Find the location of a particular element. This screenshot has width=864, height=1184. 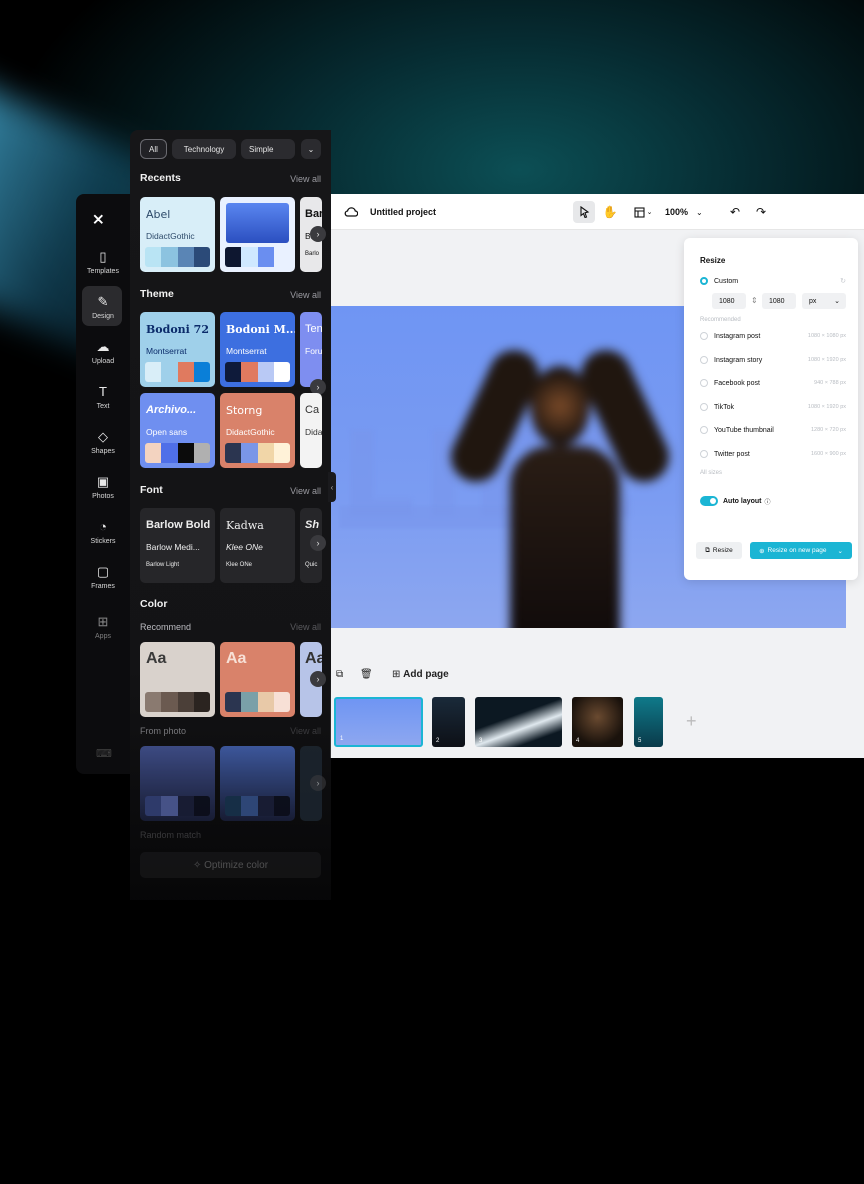

recommend-label: Recommend is located at coordinates (166, 627).